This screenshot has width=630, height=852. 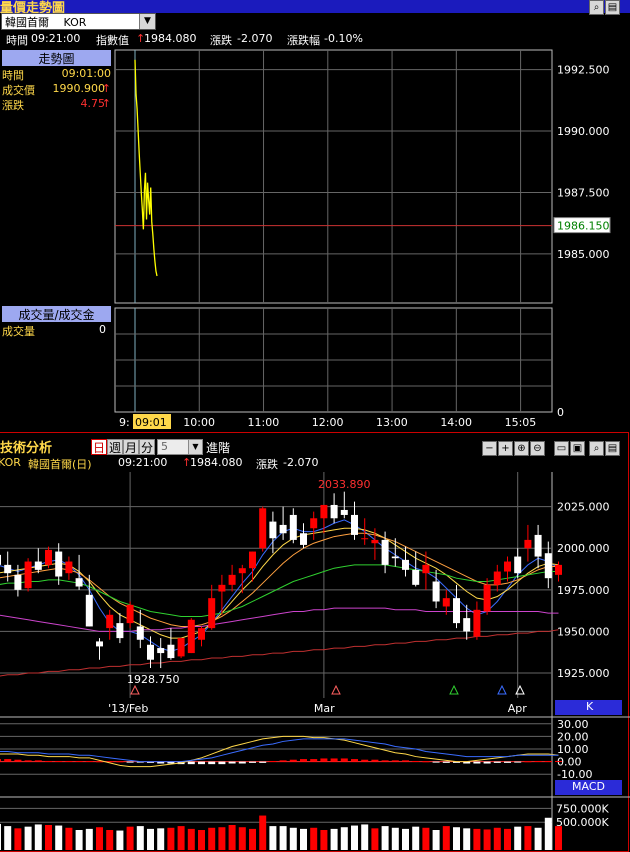 What do you see at coordinates (143, 462) in the screenshot?
I see `info-time: 09:21:00` at bounding box center [143, 462].